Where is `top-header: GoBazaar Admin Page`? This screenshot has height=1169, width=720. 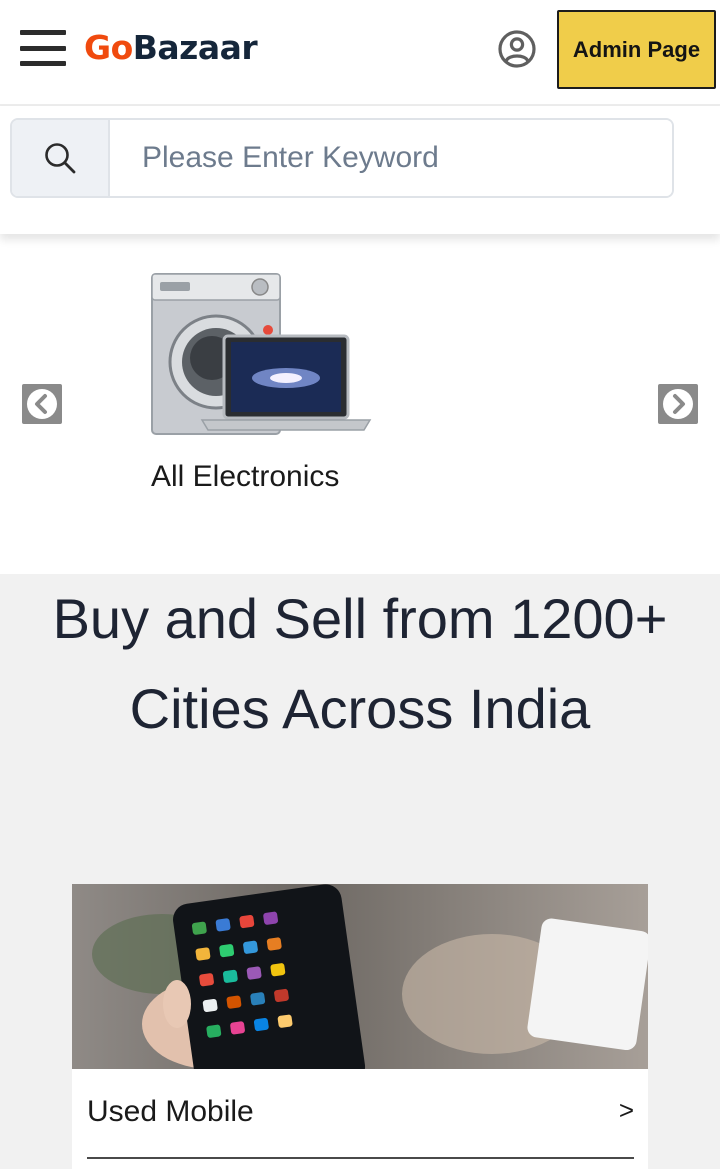 top-header: GoBazaar Admin Page is located at coordinates (360, 53).